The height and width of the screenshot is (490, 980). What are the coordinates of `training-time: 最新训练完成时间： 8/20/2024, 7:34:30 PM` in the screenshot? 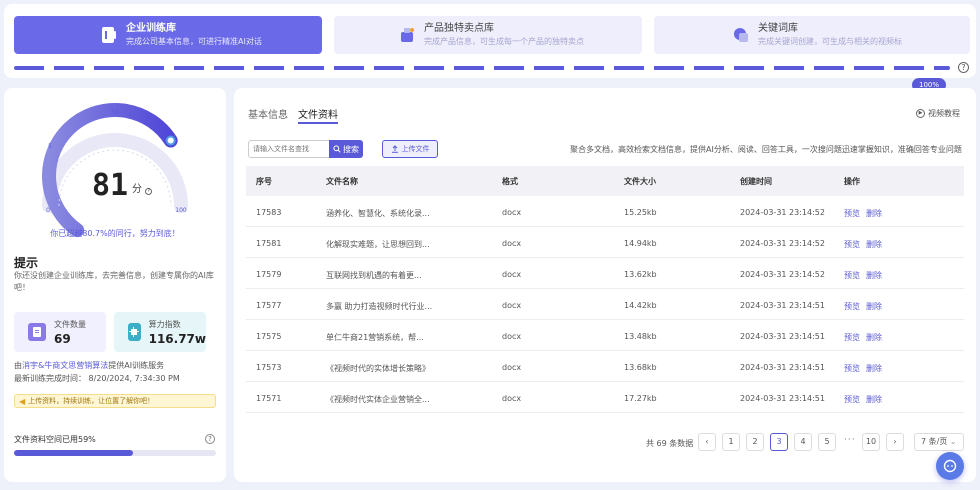 It's located at (97, 378).